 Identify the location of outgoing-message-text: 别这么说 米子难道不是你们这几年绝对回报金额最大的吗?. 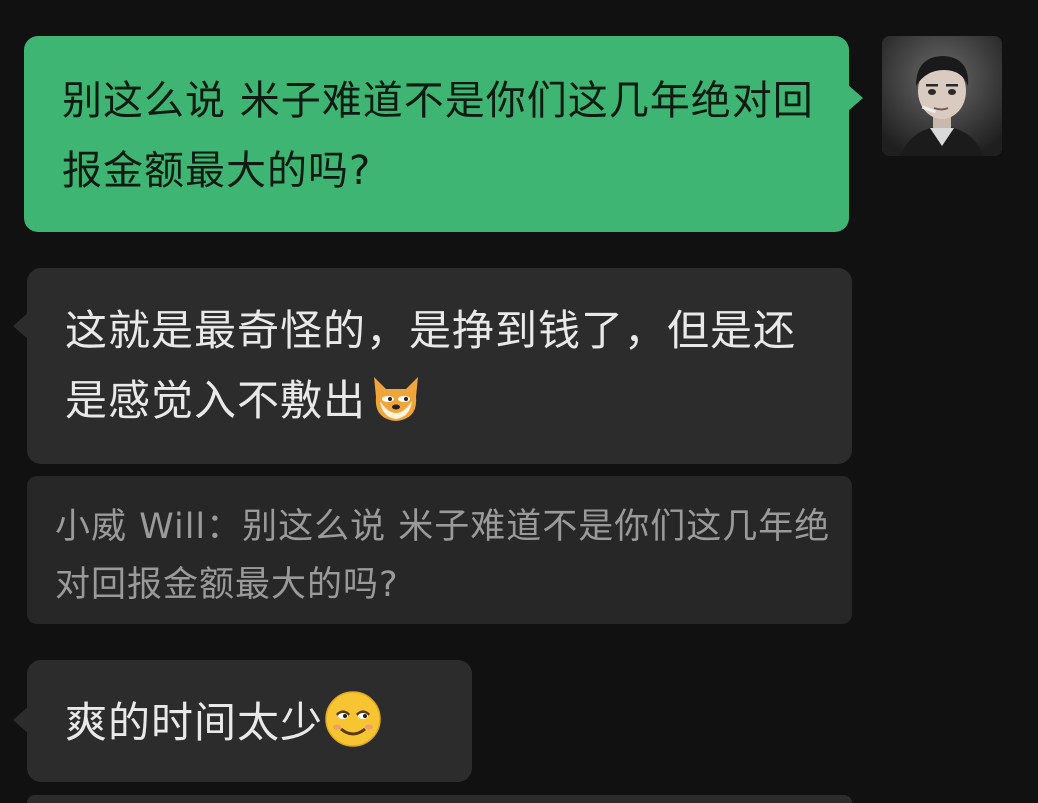
(438, 136).